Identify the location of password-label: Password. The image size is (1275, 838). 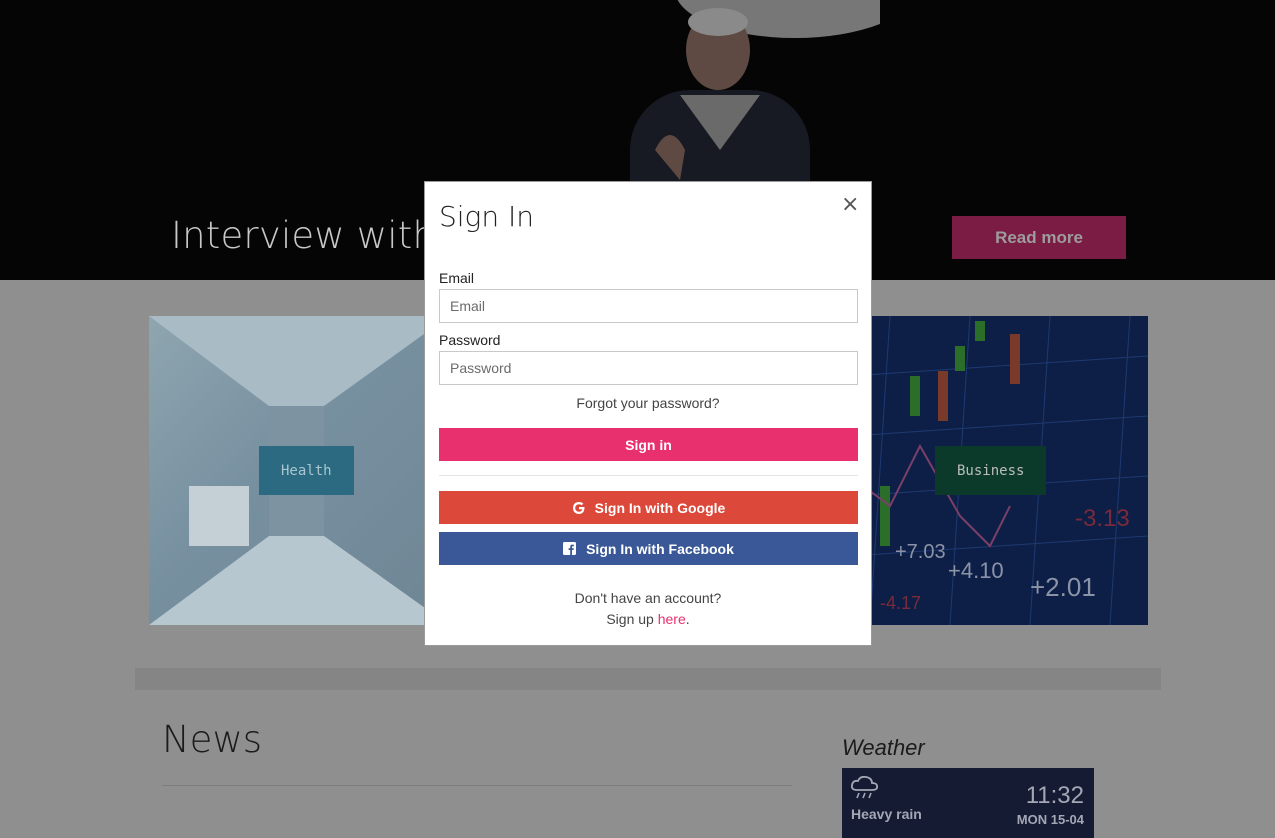
(470, 340).